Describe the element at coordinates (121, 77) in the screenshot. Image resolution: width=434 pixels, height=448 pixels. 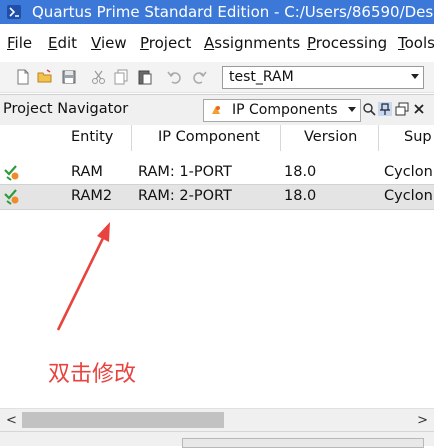
I see `copy-icon` at that location.